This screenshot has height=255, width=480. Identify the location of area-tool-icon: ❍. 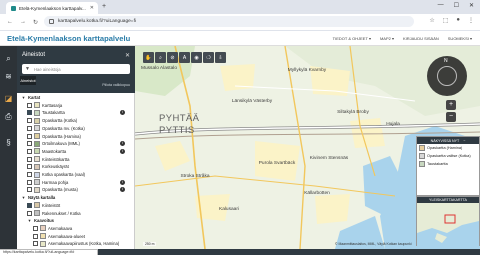
(208, 57).